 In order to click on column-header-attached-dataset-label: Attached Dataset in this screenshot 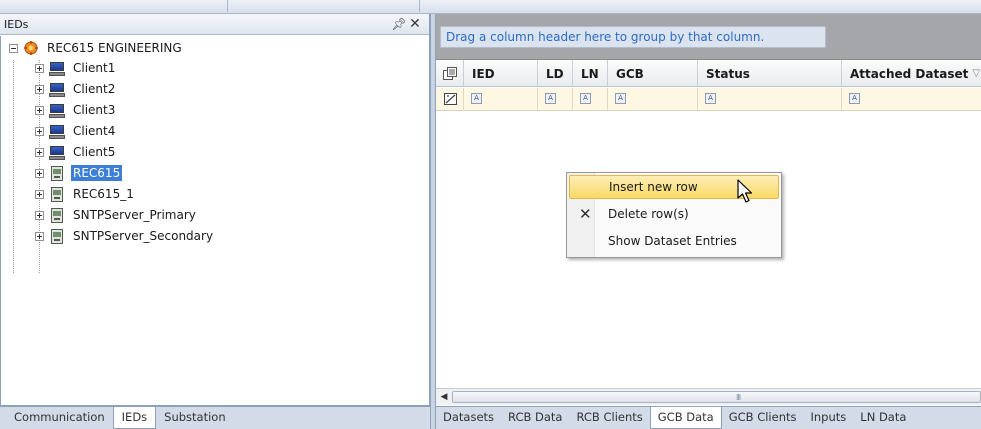, I will do `click(909, 73)`.